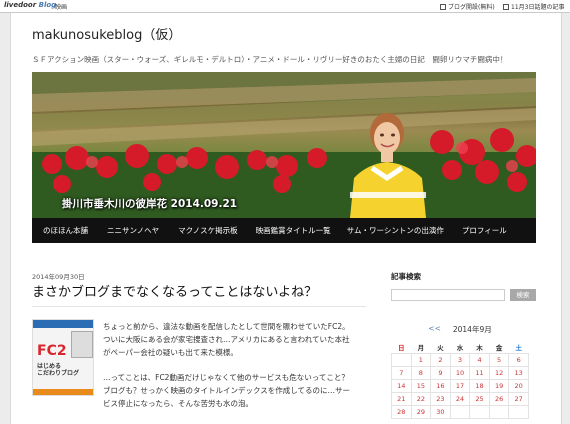 This screenshot has height=424, width=570. Describe the element at coordinates (421, 360) in the screenshot. I see `calendar-day: 1` at that location.